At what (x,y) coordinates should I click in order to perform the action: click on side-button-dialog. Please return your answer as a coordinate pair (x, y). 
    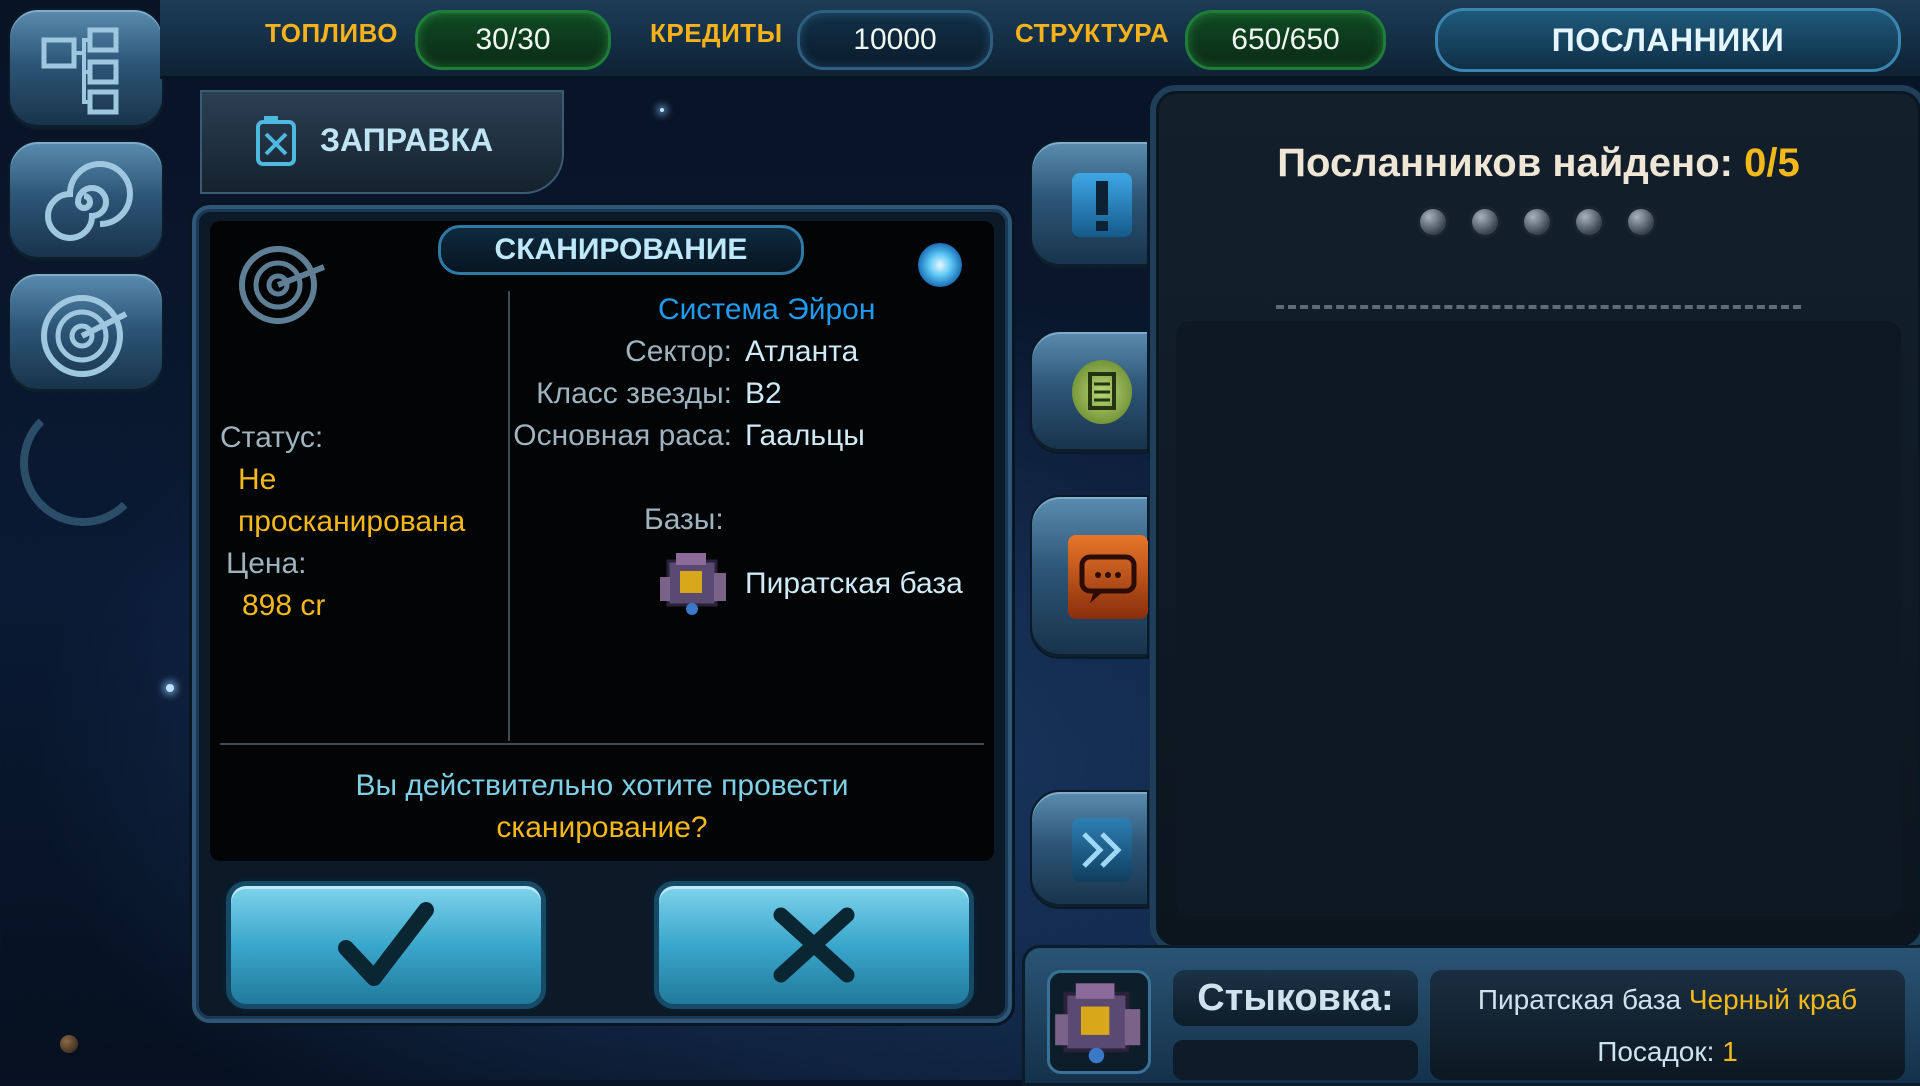
    Looking at the image, I should click on (1089, 577).